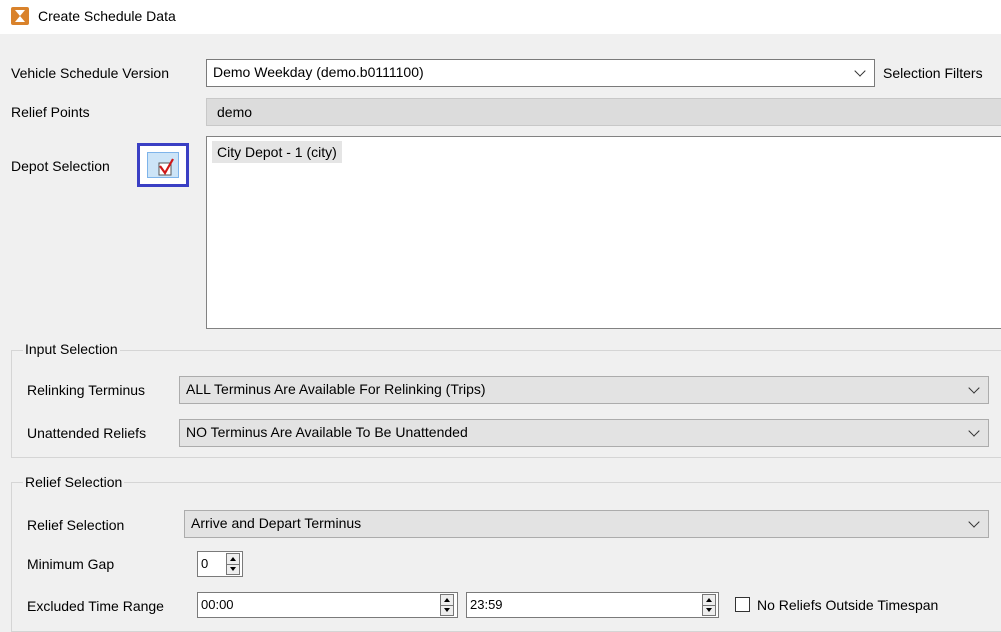 Image resolution: width=1001 pixels, height=632 pixels. Describe the element at coordinates (709, 605) in the screenshot. I see `end-time-spin-icon` at that location.